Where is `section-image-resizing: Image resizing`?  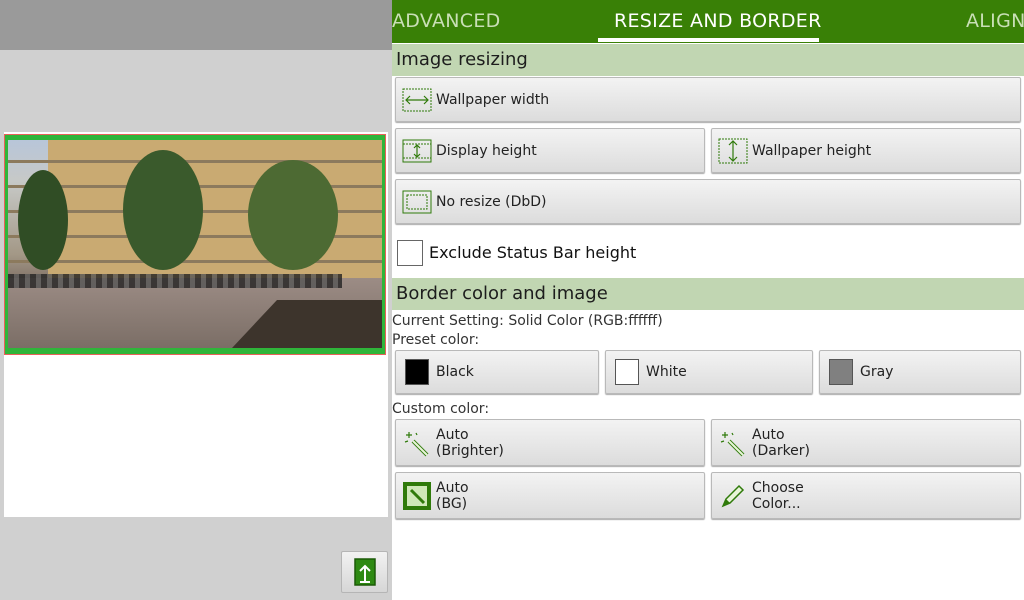 section-image-resizing: Image resizing is located at coordinates (708, 60).